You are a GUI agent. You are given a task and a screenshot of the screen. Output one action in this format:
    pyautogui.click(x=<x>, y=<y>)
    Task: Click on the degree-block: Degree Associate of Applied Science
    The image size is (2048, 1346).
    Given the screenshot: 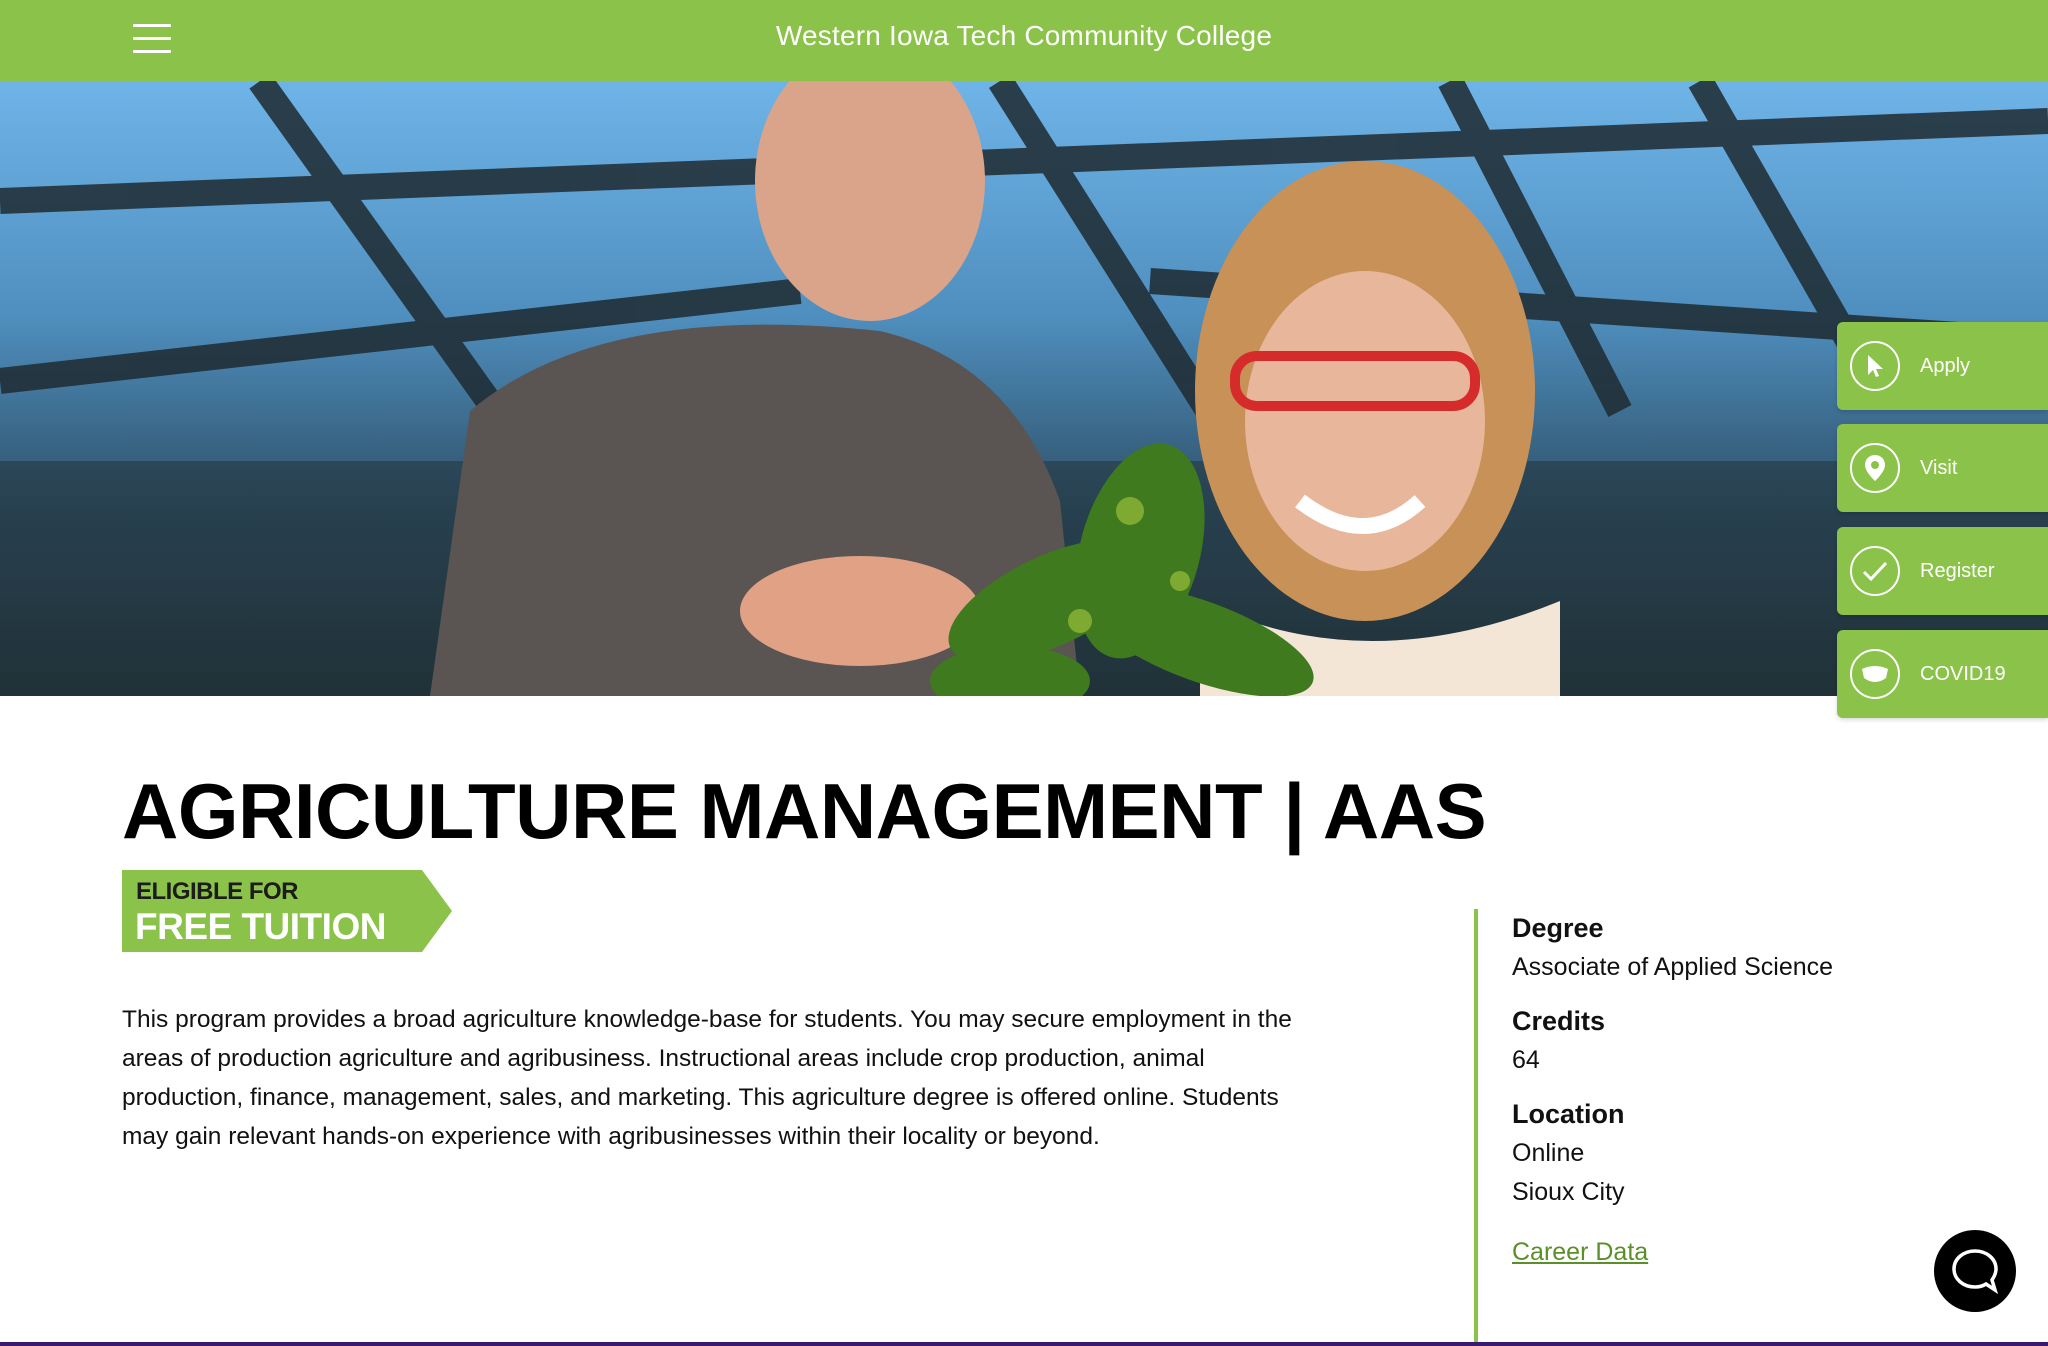 What is the action you would take?
    pyautogui.click(x=1762, y=947)
    